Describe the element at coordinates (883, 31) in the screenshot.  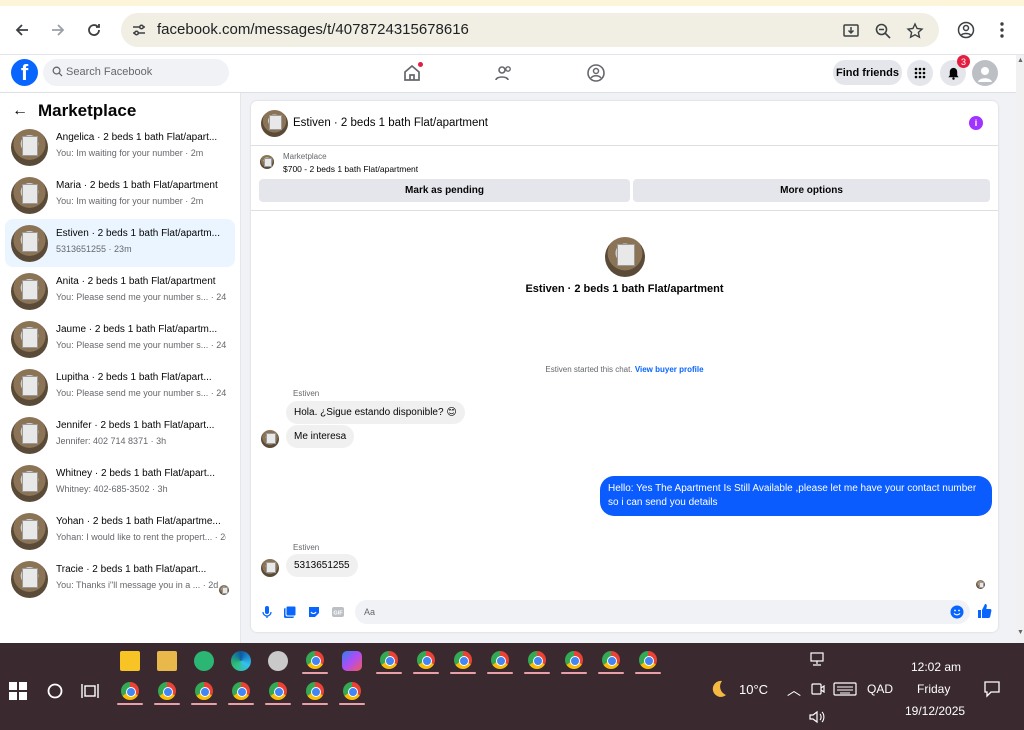
I see `zoom-icon` at that location.